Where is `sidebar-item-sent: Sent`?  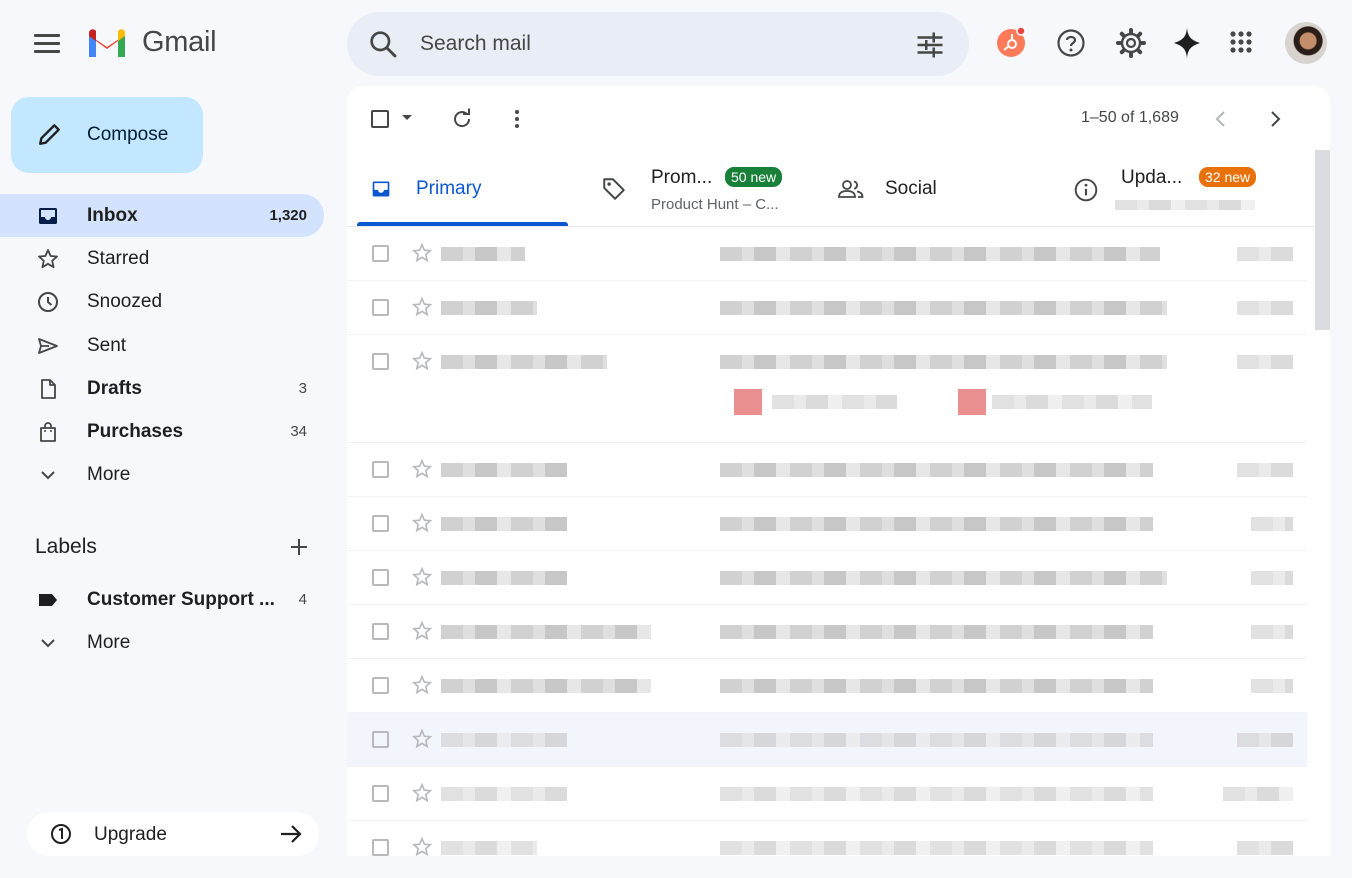 sidebar-item-sent: Sent is located at coordinates (162, 345).